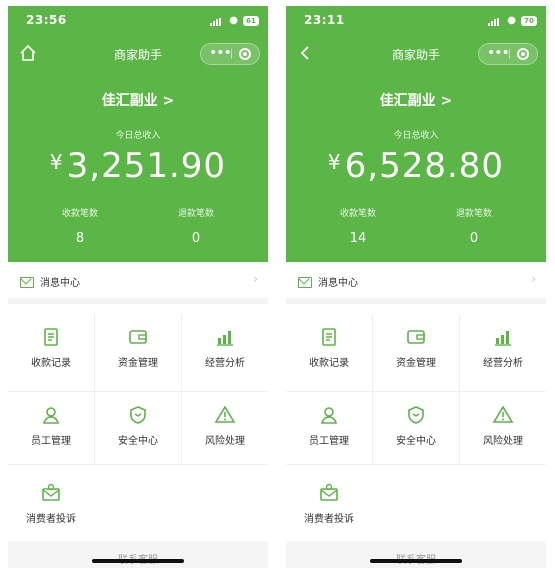 This screenshot has width=555, height=575. Describe the element at coordinates (80, 238) in the screenshot. I see `stat-value: 8` at that location.